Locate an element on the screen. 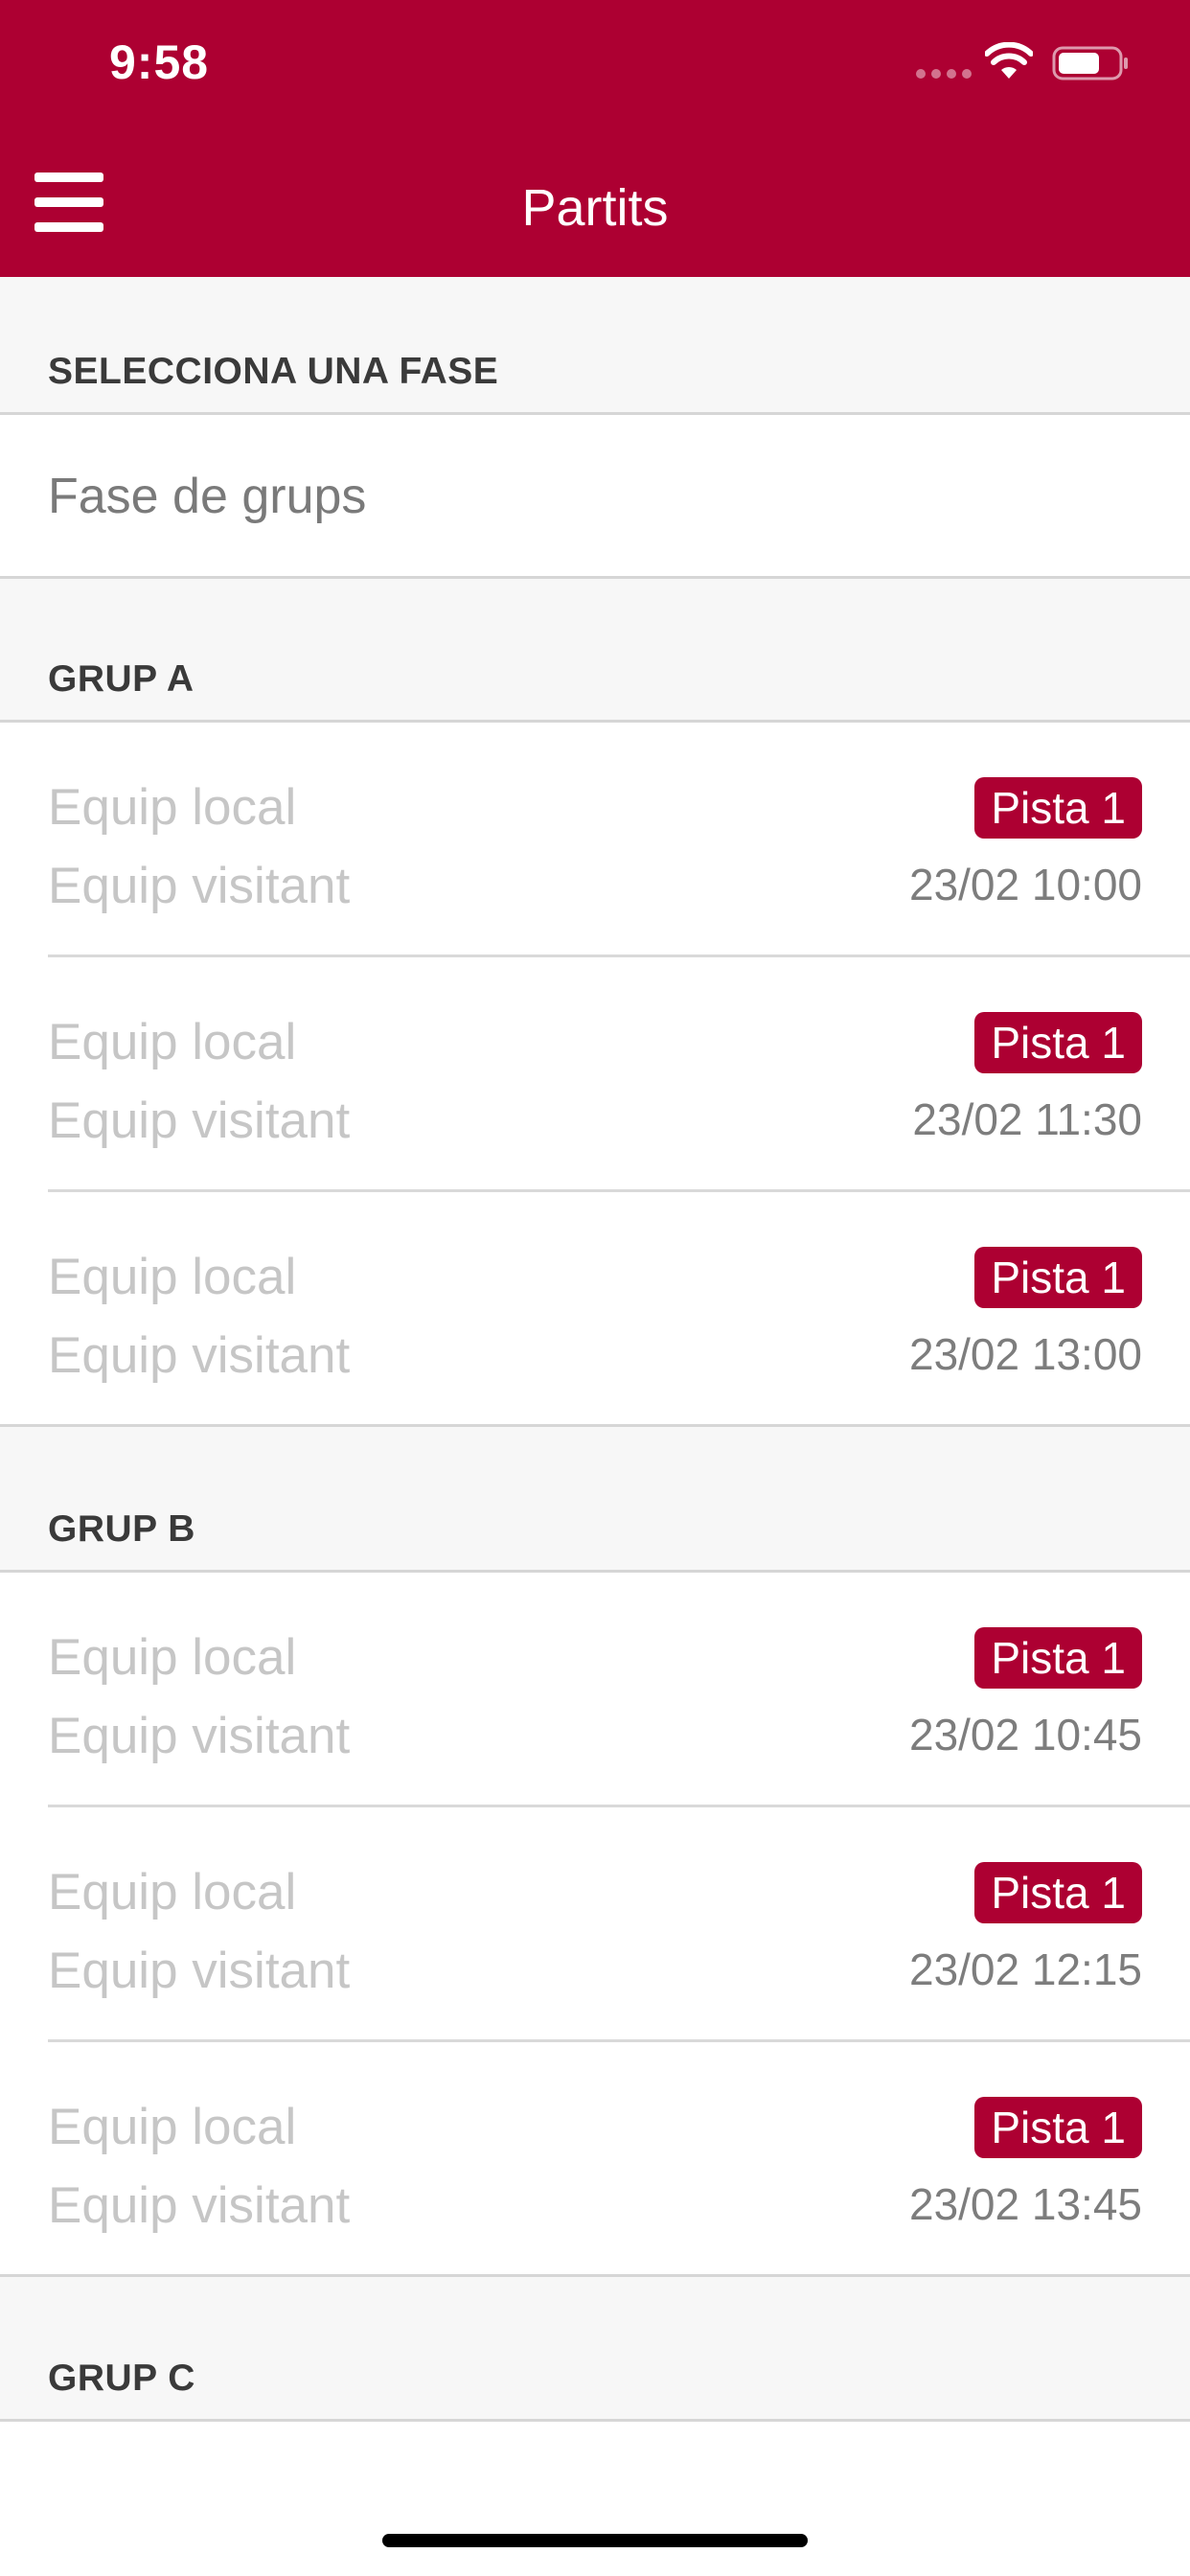 This screenshot has height=2576, width=1190. match-datetime: 23/02 13:00 is located at coordinates (1025, 1354).